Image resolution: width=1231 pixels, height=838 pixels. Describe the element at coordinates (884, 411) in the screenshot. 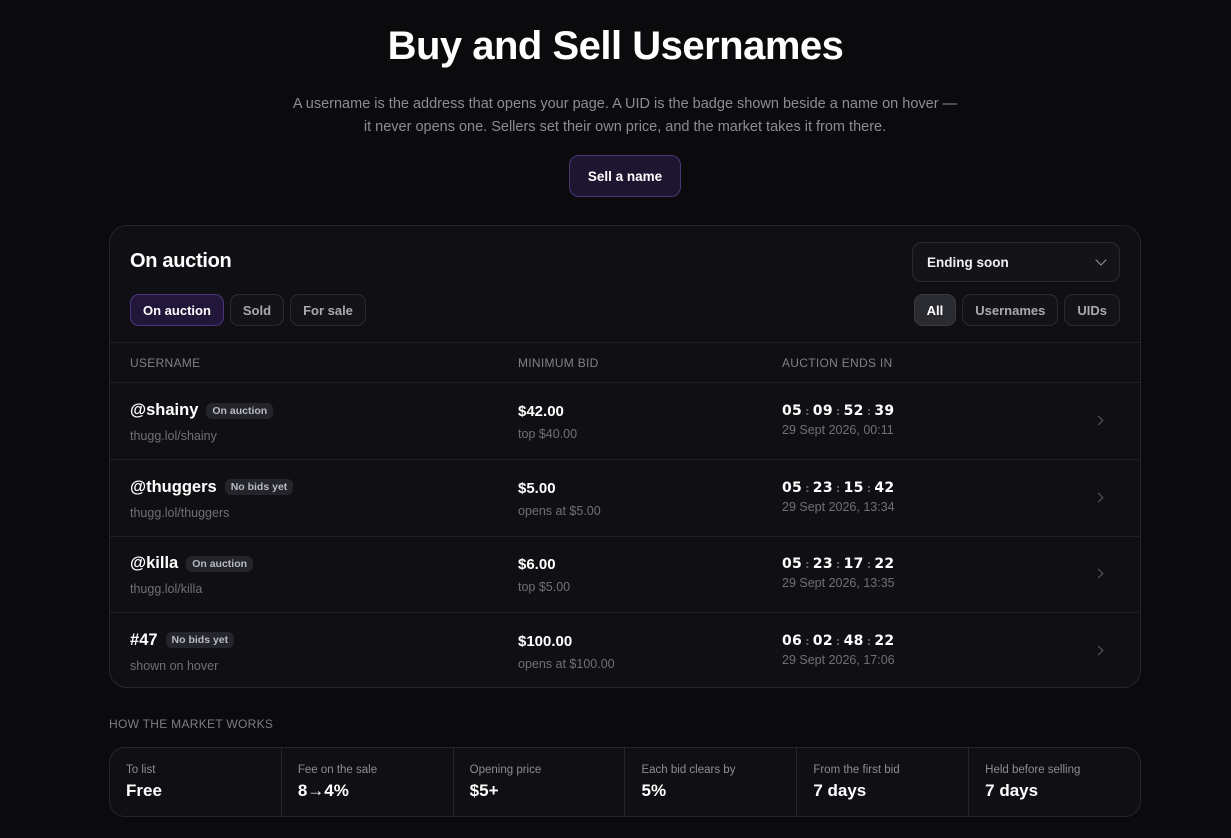

I see `countdown-seconds: 39` at that location.